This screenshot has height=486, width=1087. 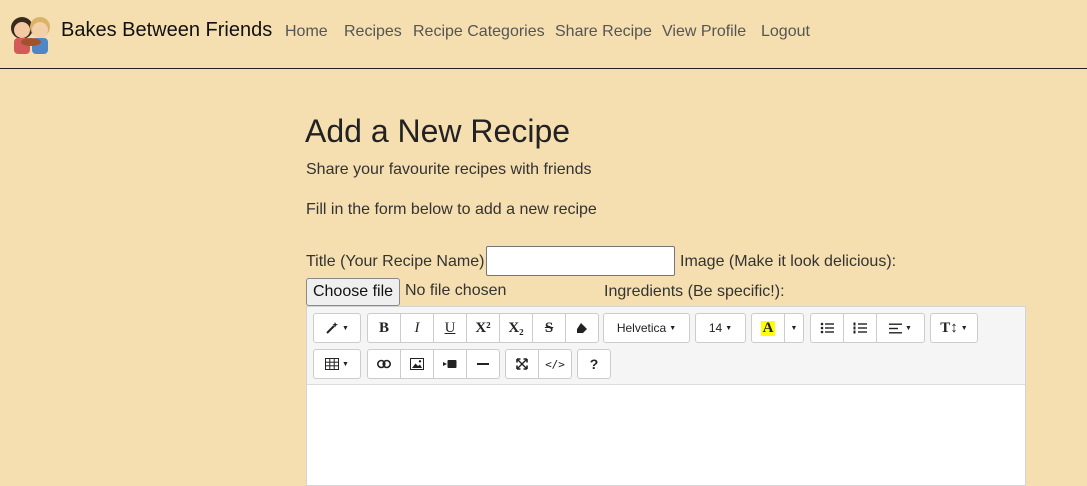 I want to click on text-color-button: A, so click(x=768, y=328).